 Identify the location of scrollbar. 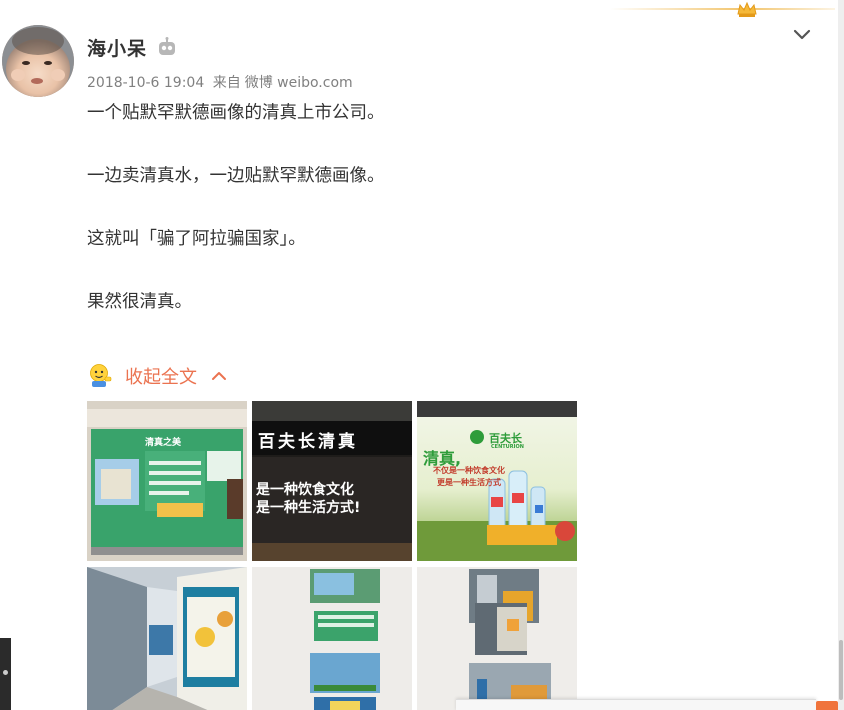
(841, 355).